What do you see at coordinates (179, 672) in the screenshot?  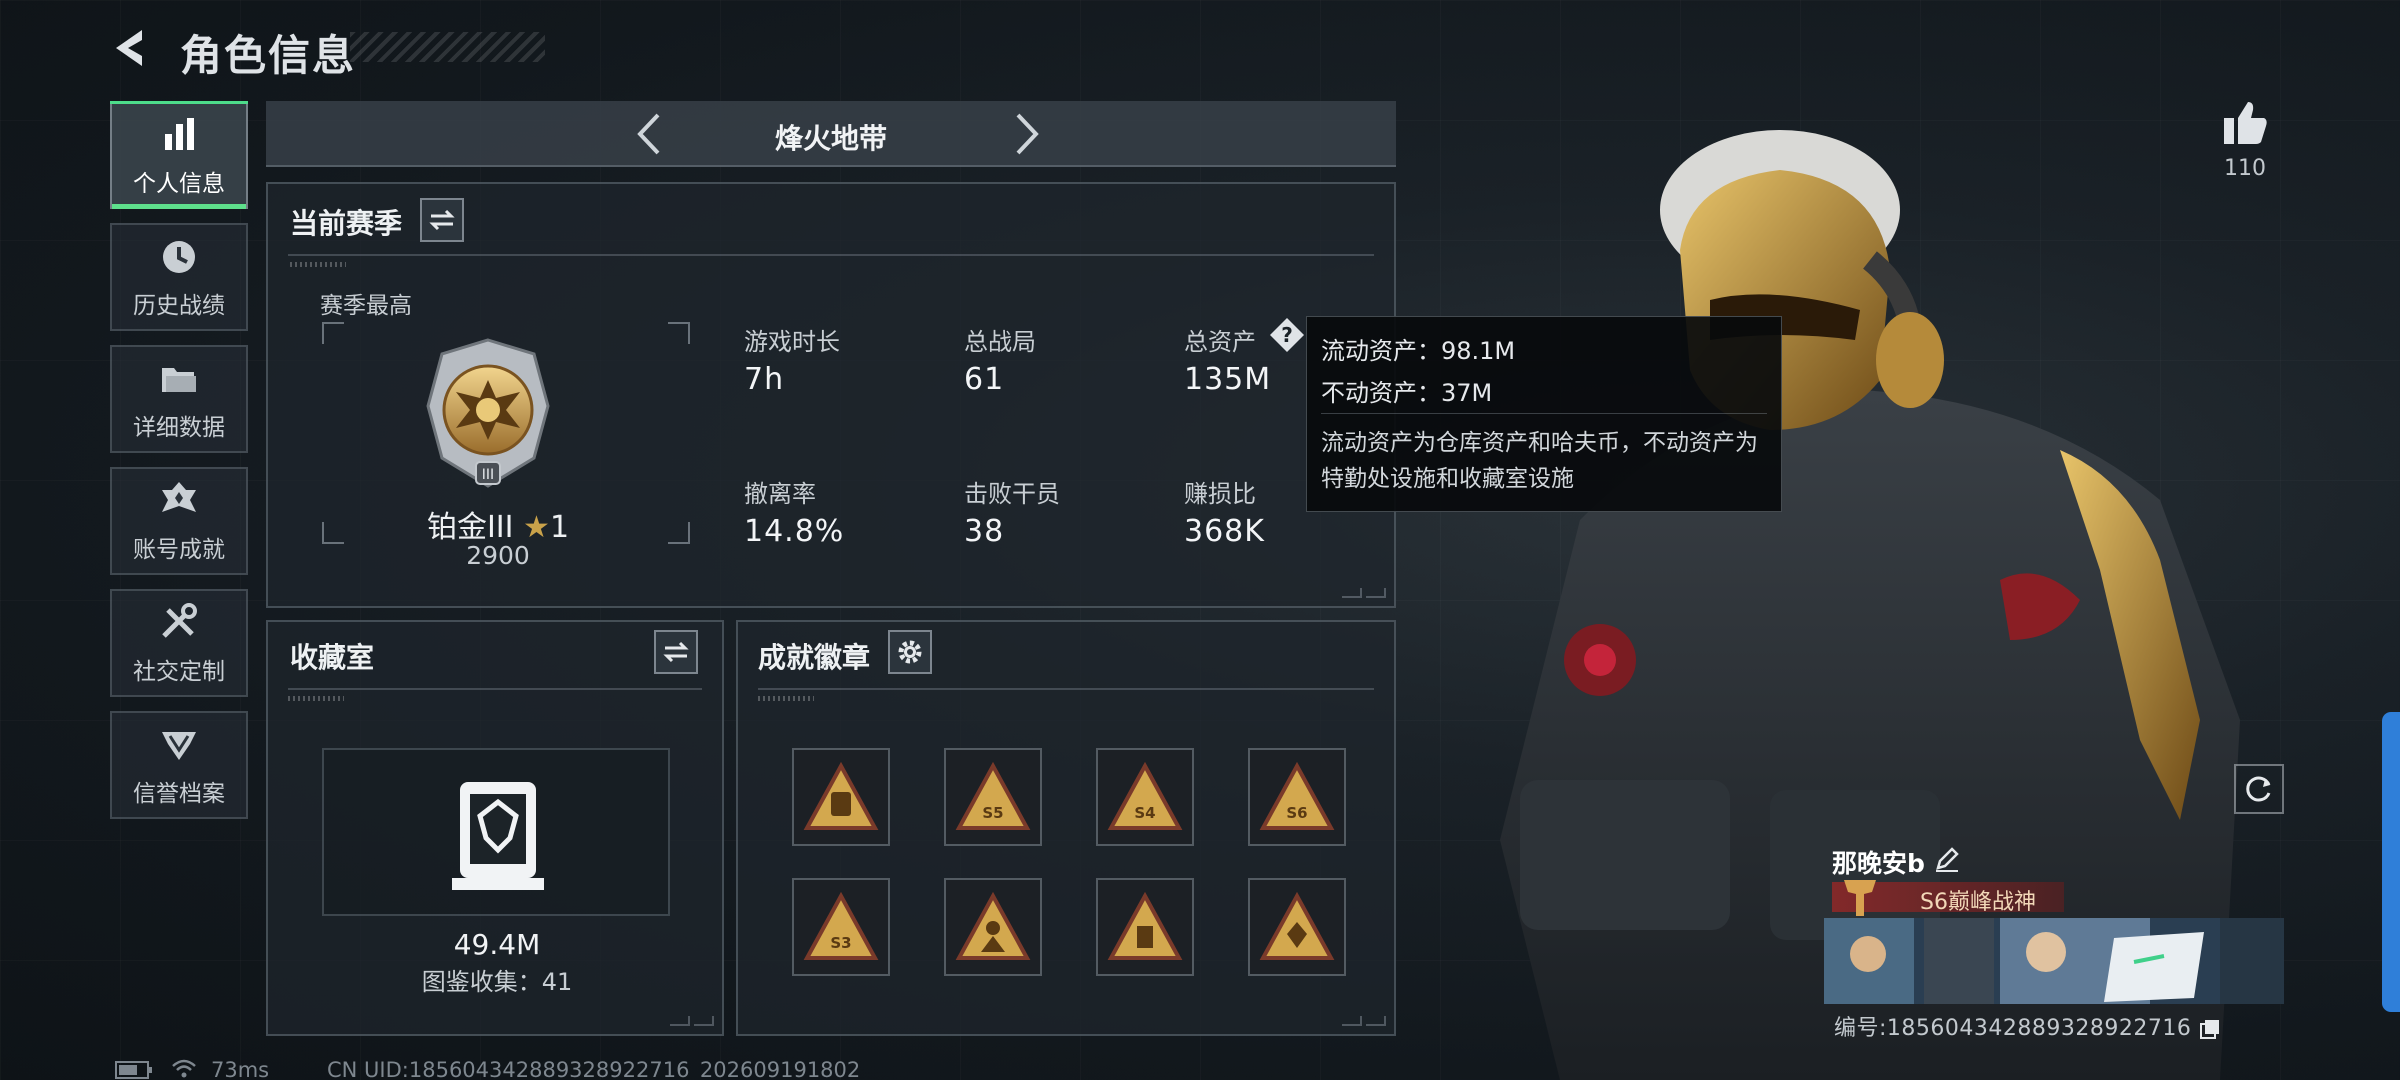 I see `sidebar-item-label: 社交定制` at bounding box center [179, 672].